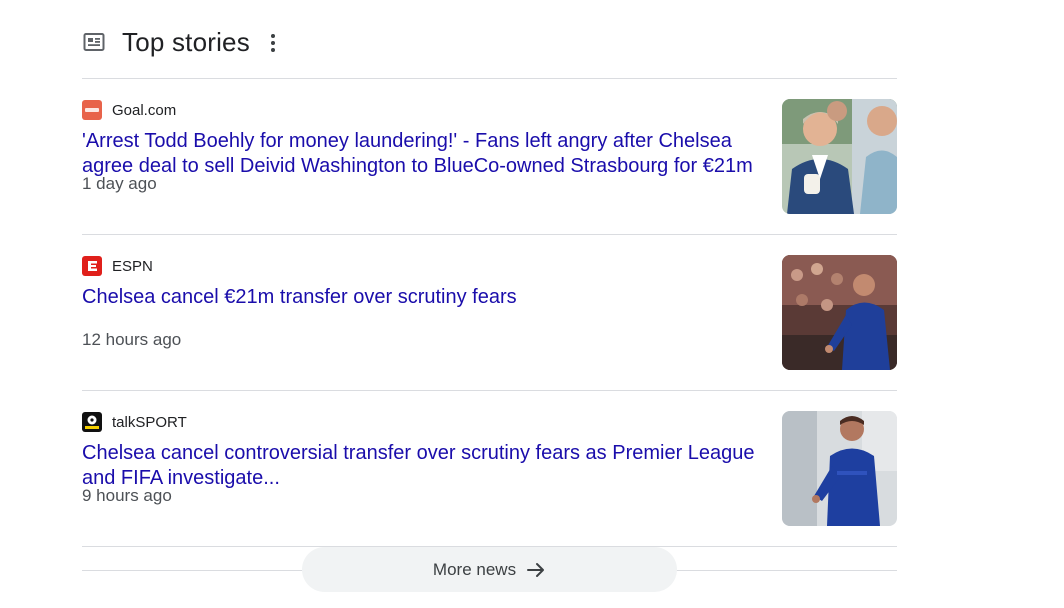 The height and width of the screenshot is (608, 1064). Describe the element at coordinates (92, 266) in the screenshot. I see `espn-logo-icon` at that location.